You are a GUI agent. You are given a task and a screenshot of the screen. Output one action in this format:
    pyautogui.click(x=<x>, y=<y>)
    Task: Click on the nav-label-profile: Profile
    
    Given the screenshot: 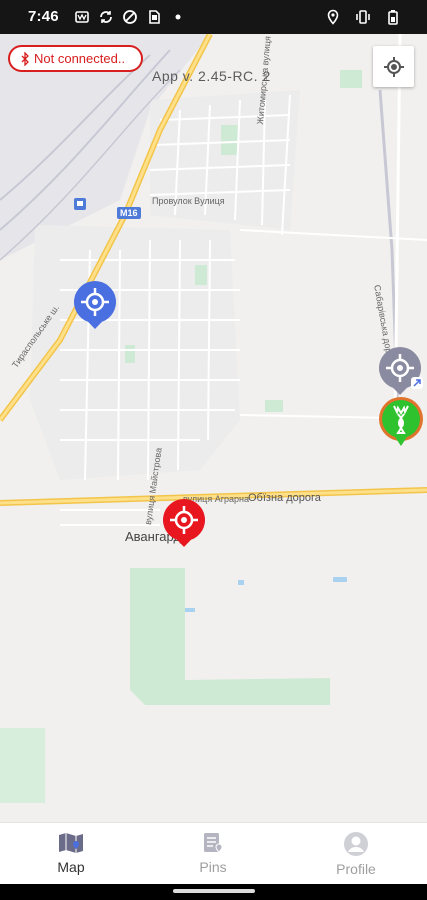 What is the action you would take?
    pyautogui.click(x=356, y=869)
    